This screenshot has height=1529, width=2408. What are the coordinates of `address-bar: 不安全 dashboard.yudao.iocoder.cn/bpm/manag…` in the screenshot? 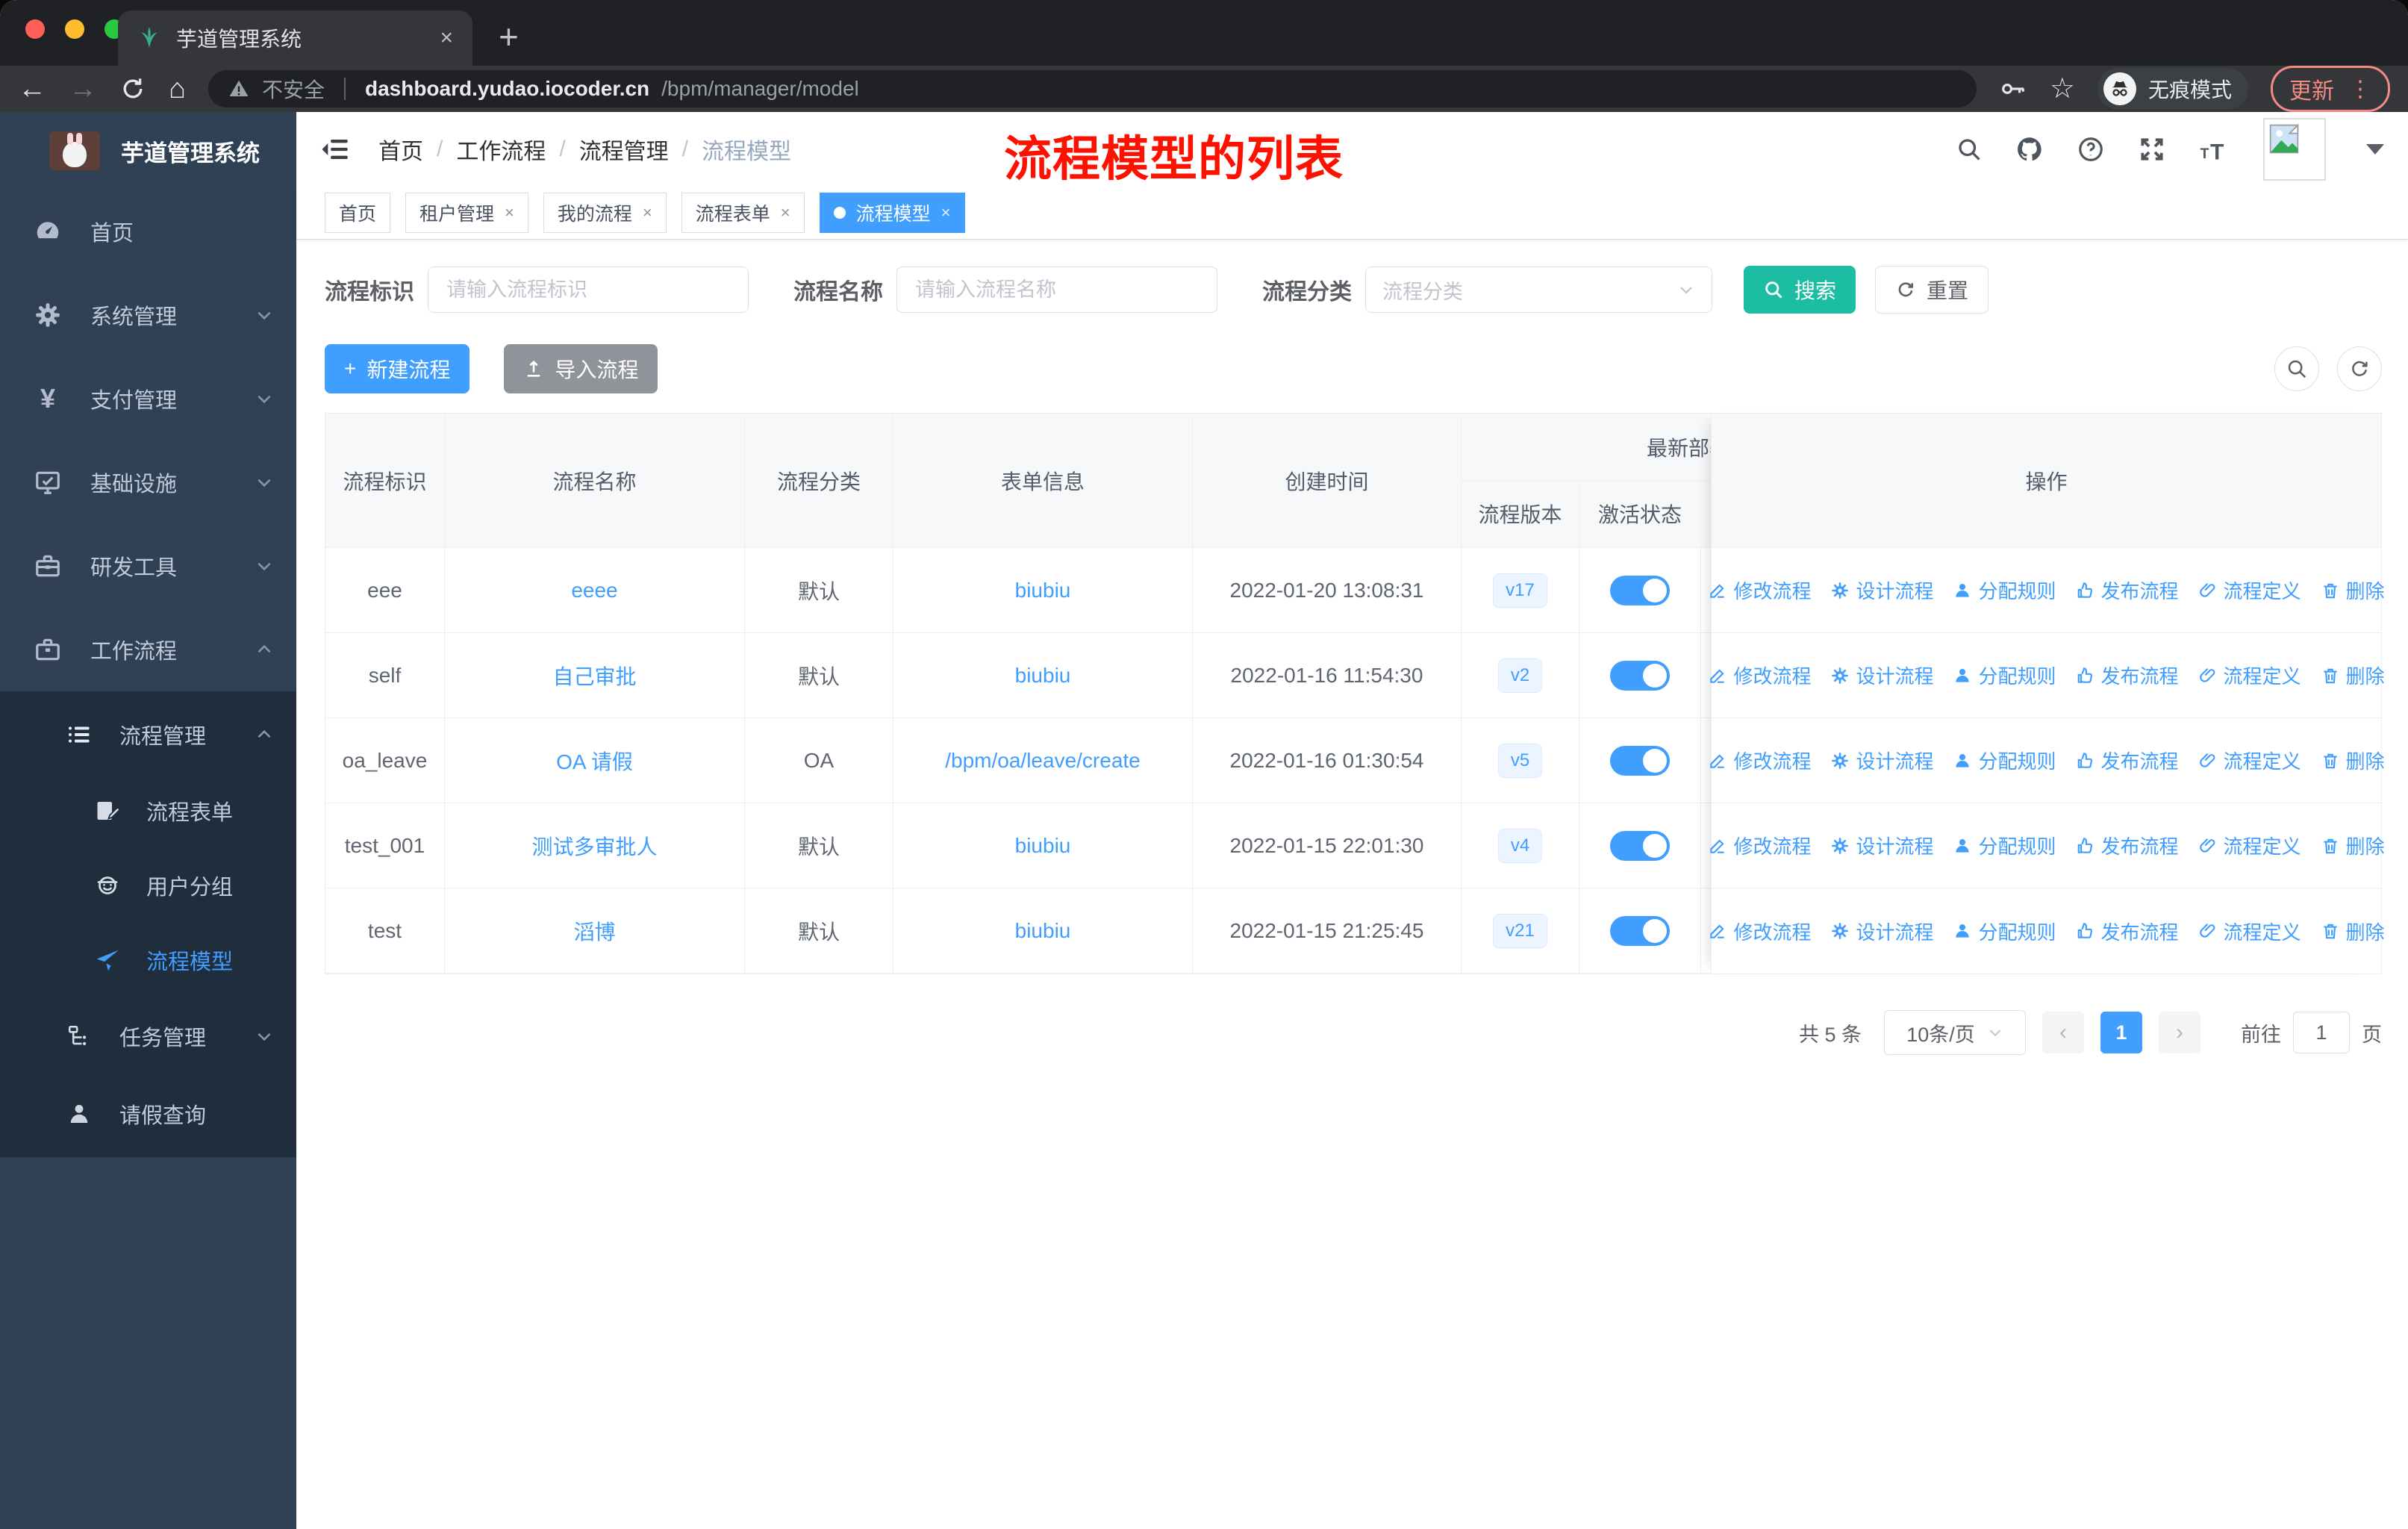 It's located at (1092, 89).